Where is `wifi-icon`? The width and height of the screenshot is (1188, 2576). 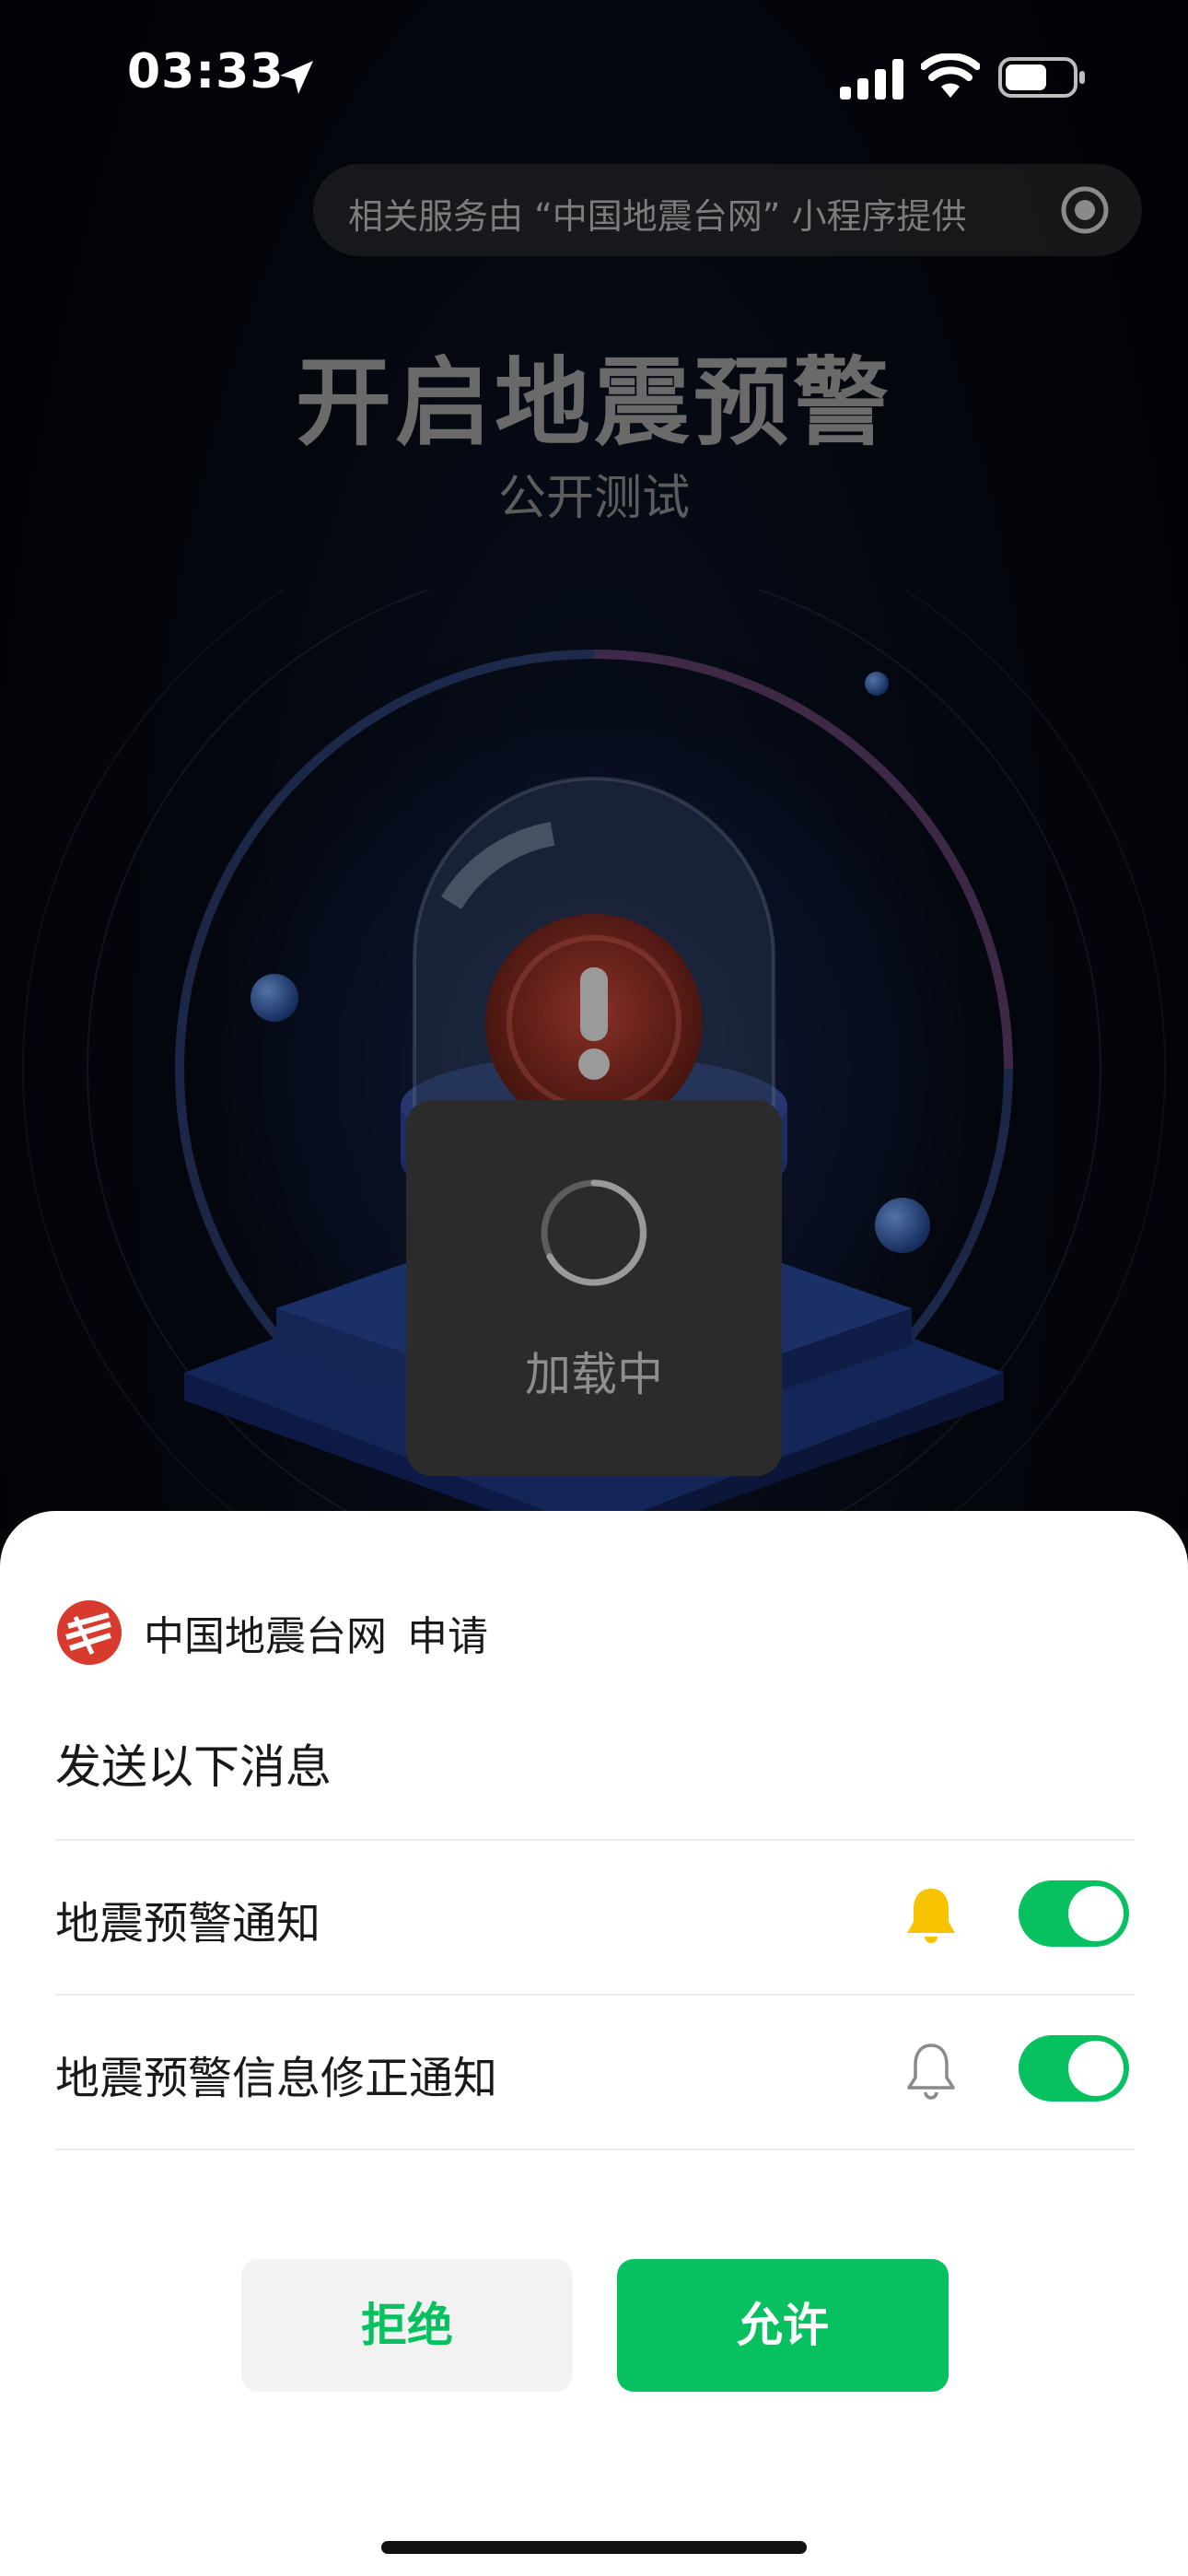
wifi-icon is located at coordinates (951, 75).